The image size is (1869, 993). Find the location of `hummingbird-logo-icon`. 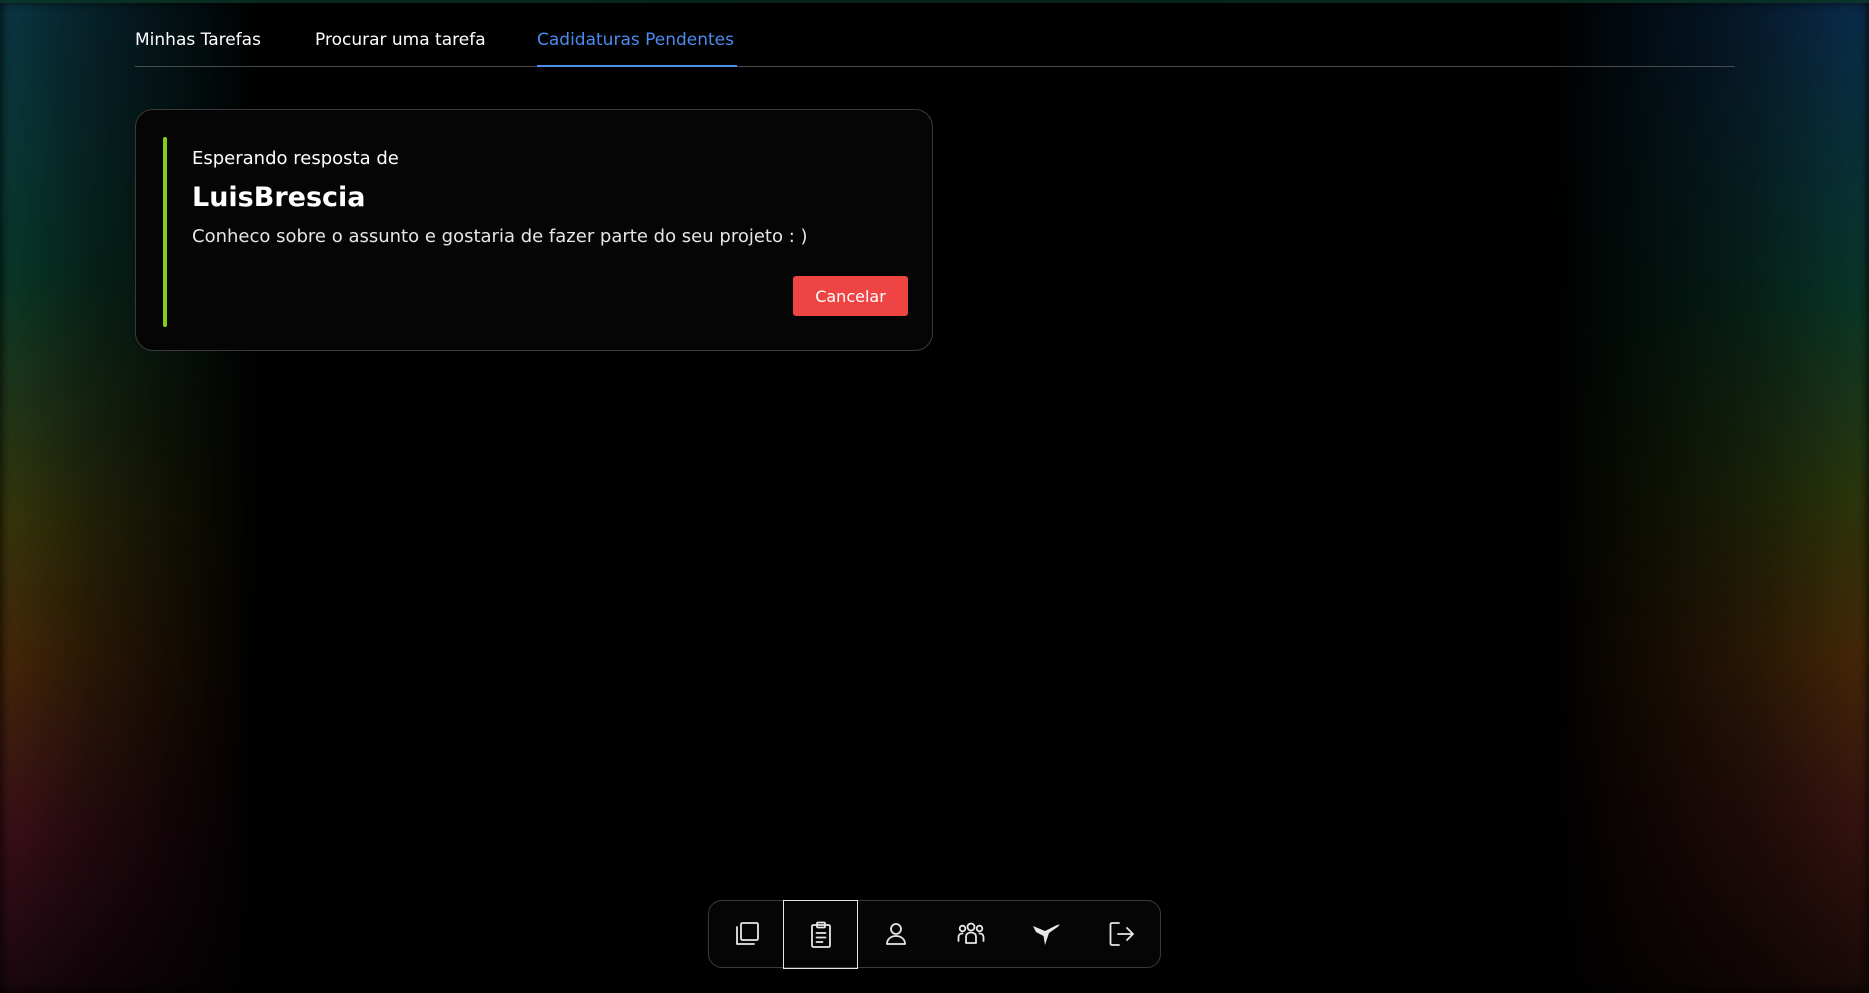

hummingbird-logo-icon is located at coordinates (1046, 934).